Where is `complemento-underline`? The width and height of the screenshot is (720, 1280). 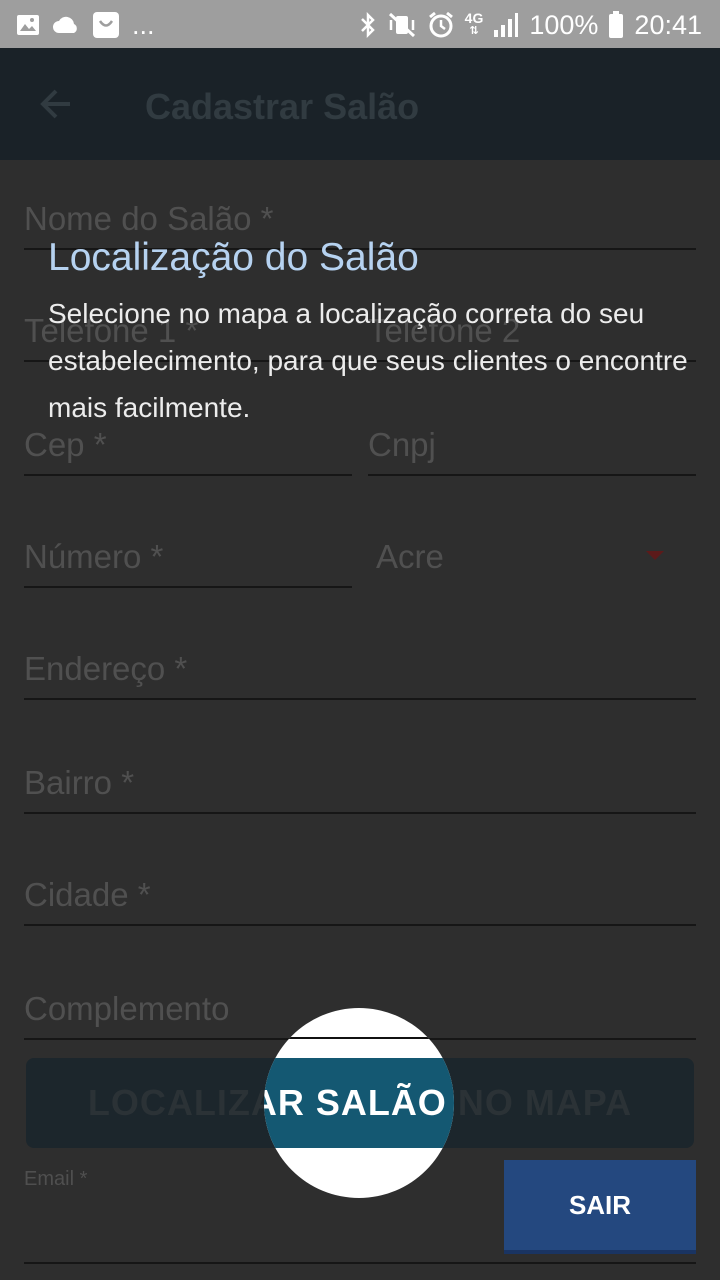
complemento-underline is located at coordinates (359, 1038).